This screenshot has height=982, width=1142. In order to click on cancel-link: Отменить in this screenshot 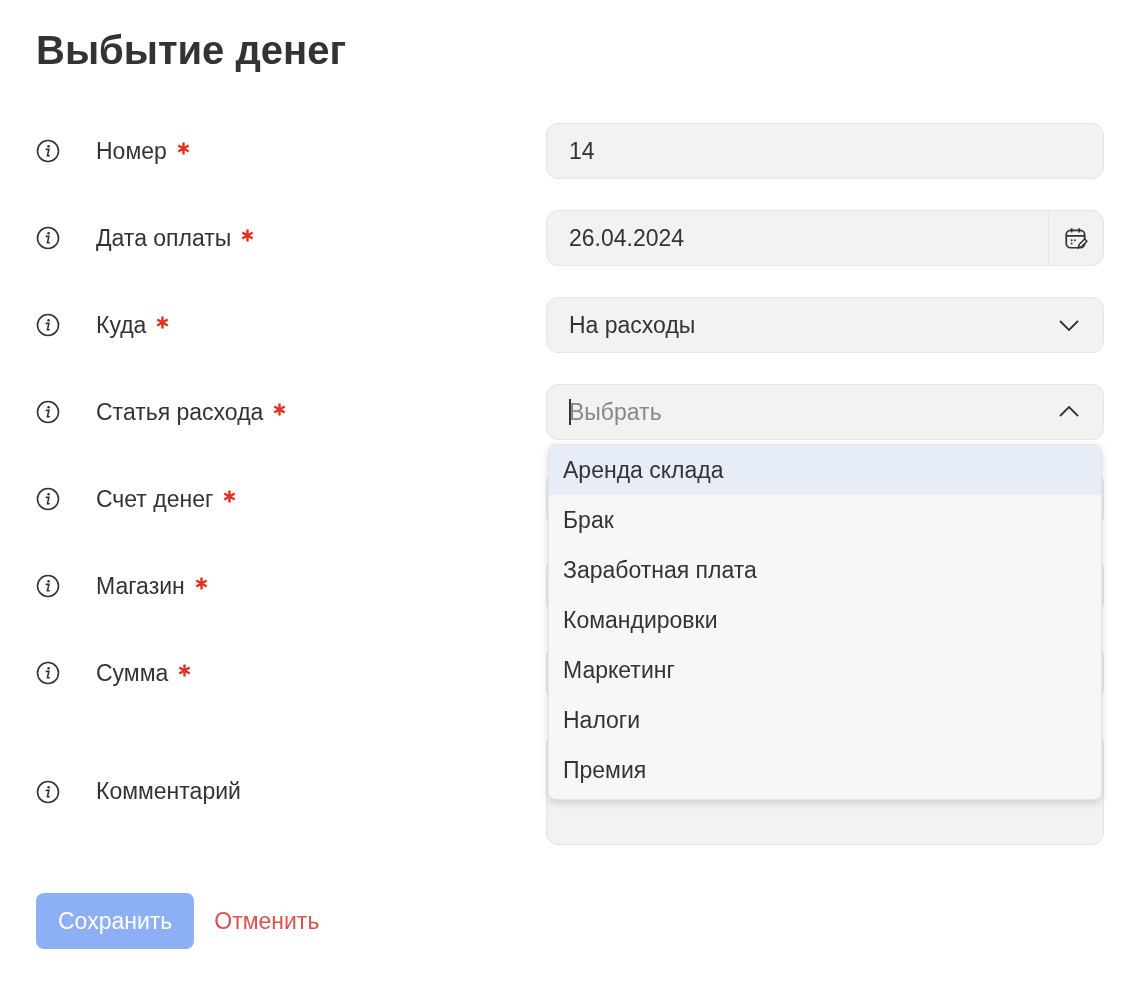, I will do `click(267, 921)`.